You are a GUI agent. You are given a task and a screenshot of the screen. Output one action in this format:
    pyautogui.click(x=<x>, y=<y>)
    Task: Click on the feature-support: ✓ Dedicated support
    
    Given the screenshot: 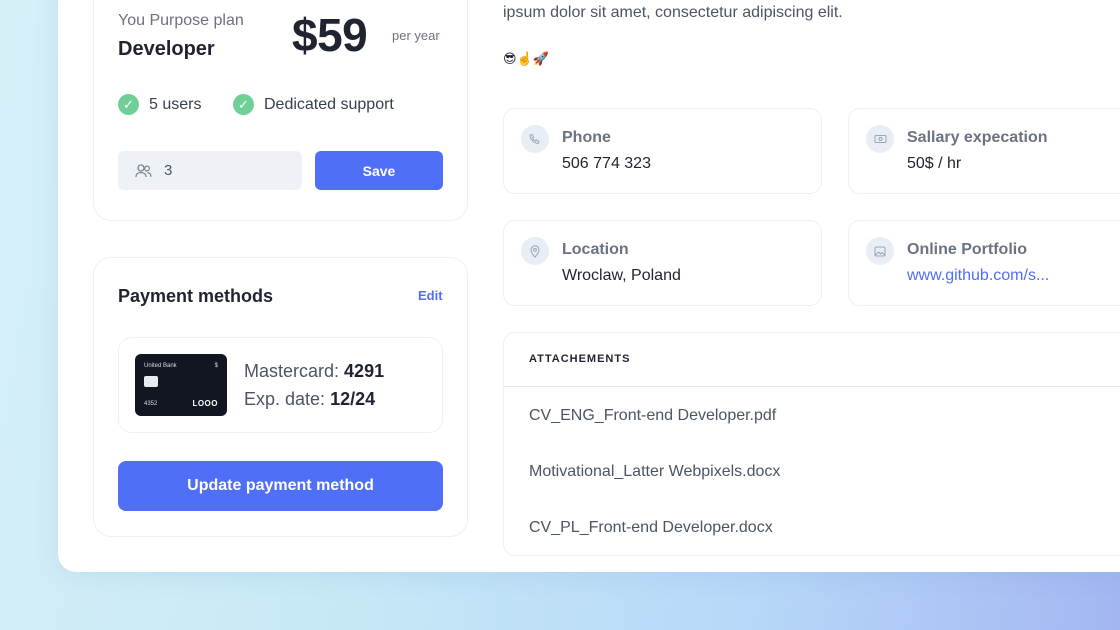 What is the action you would take?
    pyautogui.click(x=313, y=104)
    